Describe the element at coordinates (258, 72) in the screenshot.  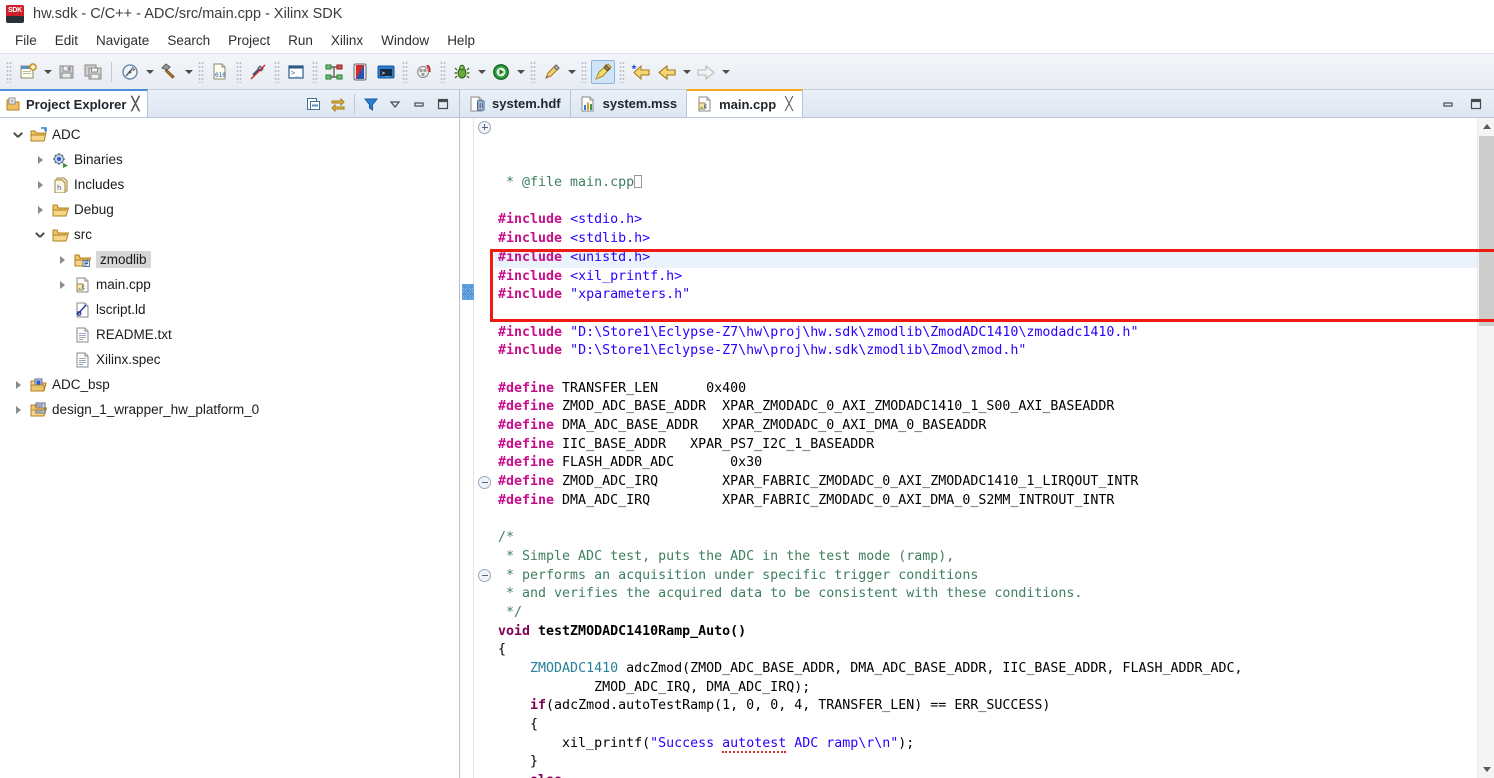
I see `disconnect-button` at that location.